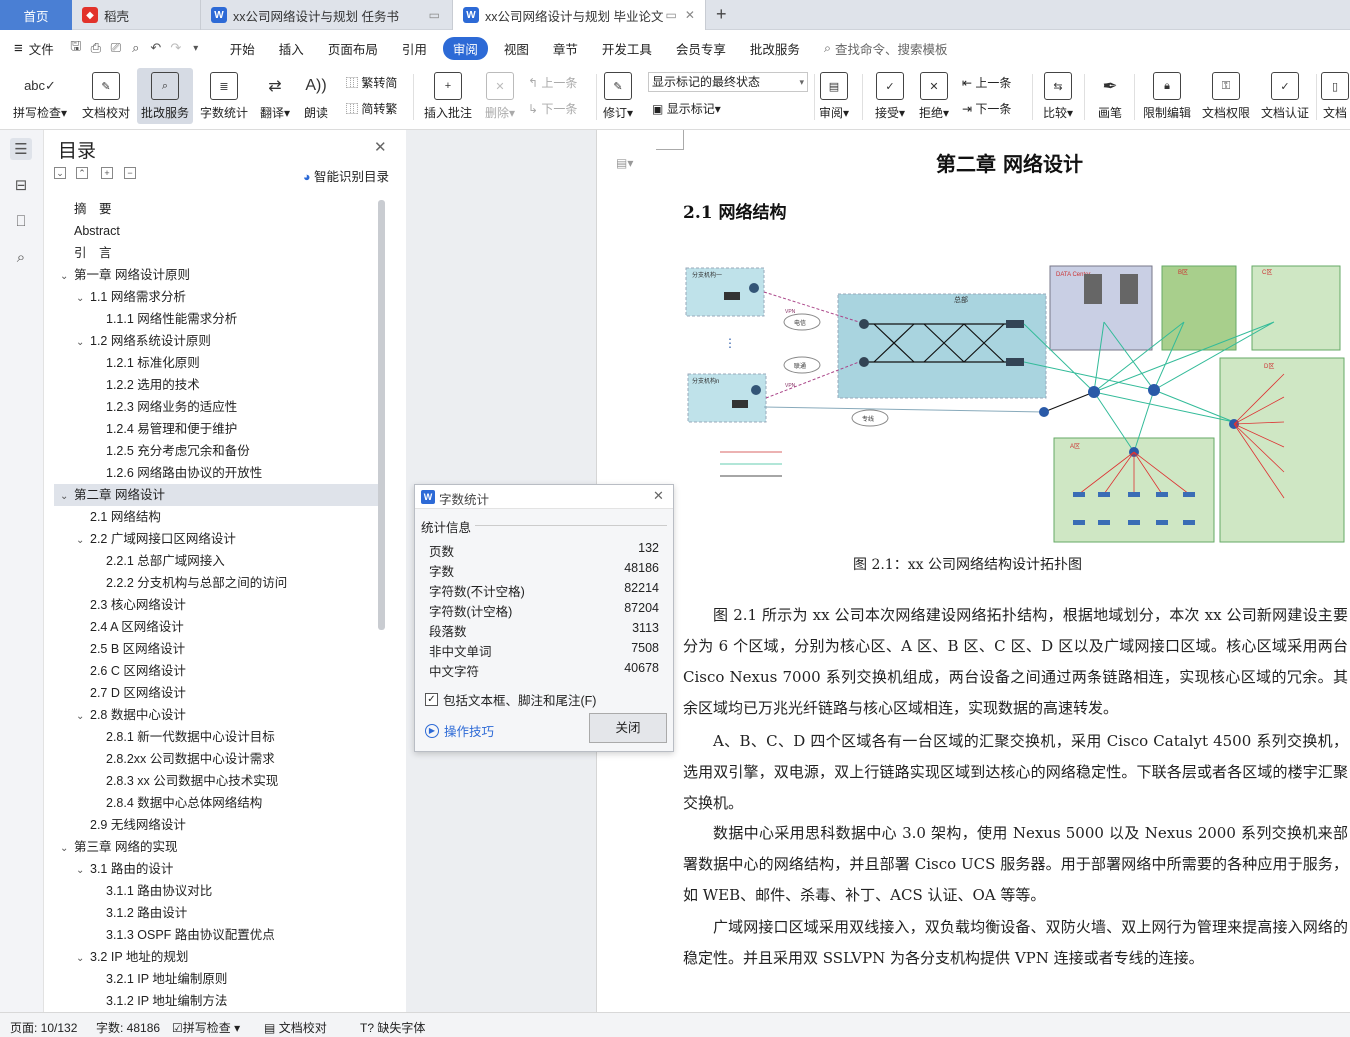 This screenshot has width=1350, height=1037. What do you see at coordinates (627, 48) in the screenshot?
I see `menu-developer: 开发工具` at bounding box center [627, 48].